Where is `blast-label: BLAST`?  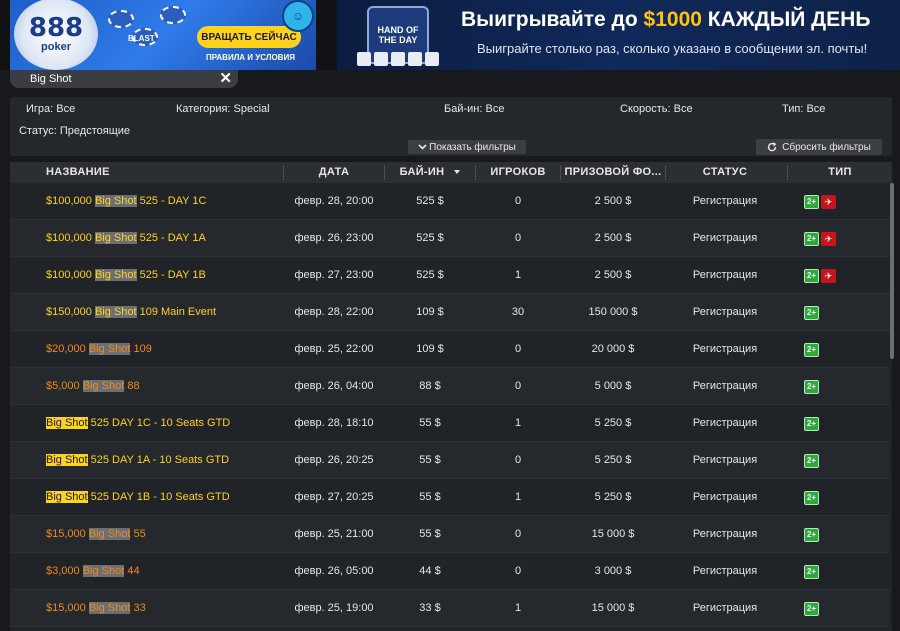
blast-label: BLAST is located at coordinates (141, 38).